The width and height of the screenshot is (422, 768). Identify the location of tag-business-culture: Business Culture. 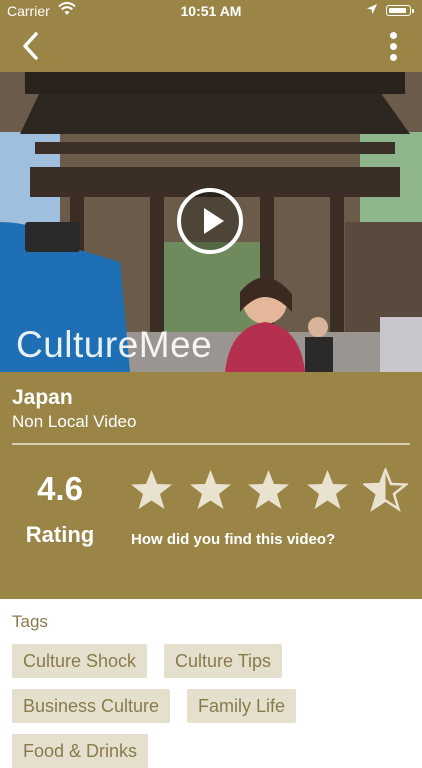
(91, 706).